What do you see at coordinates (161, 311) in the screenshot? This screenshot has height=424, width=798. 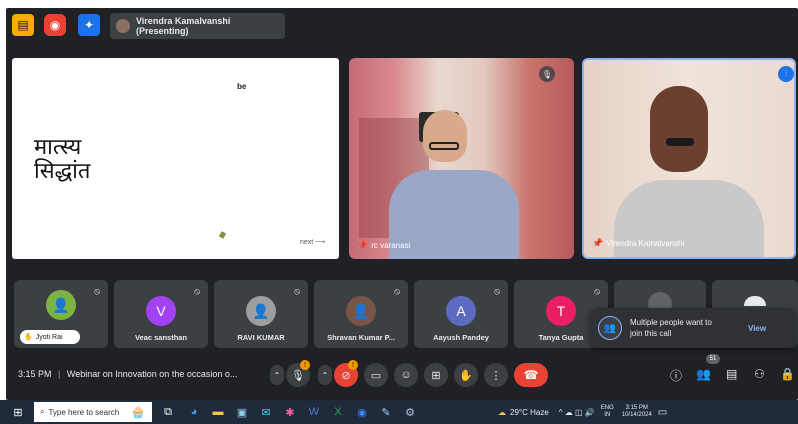 I see `avatar: V` at bounding box center [161, 311].